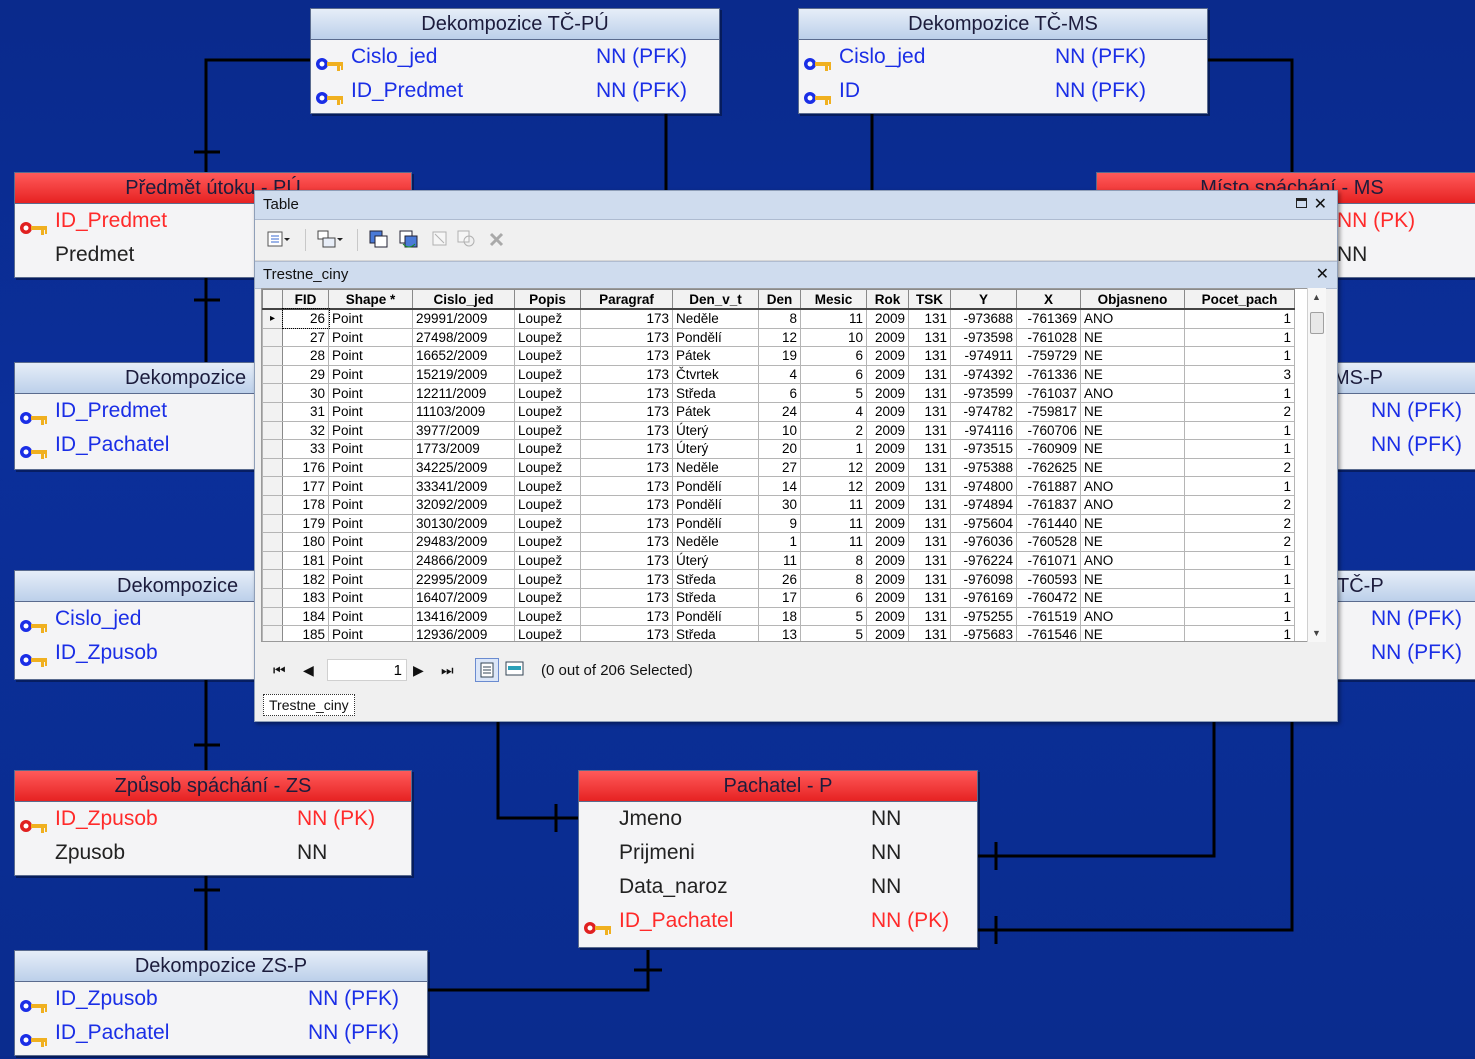  I want to click on record-number-field: 1, so click(367, 670).